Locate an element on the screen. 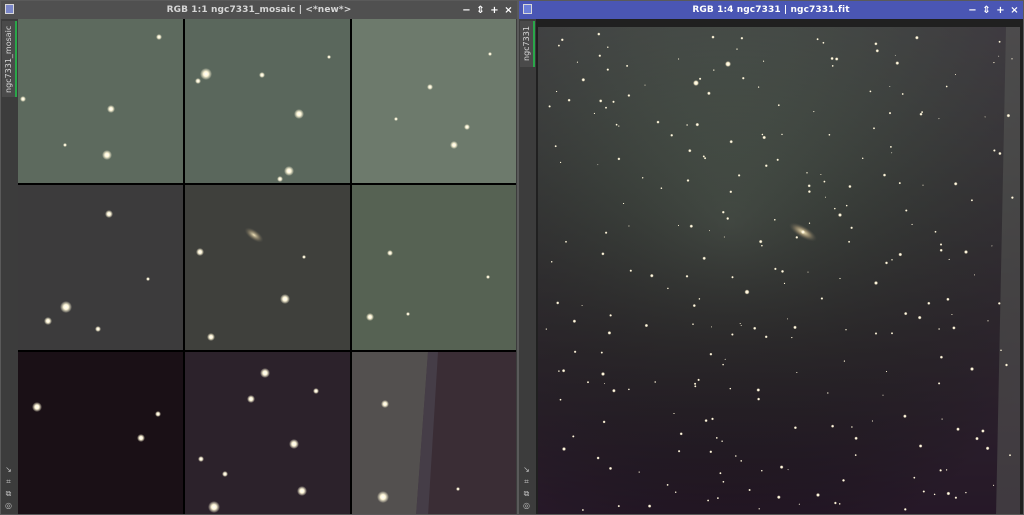 Image resolution: width=1024 pixels, height=515 pixels. titlebar: RGB 1:1 ngc7331_mosaic | <*new*> − ⇕ + × is located at coordinates (259, 10).